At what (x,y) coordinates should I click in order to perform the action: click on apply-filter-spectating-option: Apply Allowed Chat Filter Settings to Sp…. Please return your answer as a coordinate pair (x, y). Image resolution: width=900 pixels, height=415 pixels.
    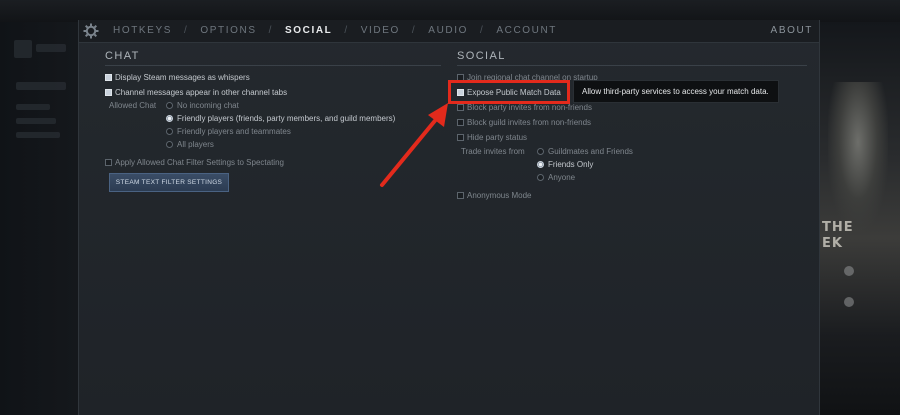
    Looking at the image, I should click on (194, 162).